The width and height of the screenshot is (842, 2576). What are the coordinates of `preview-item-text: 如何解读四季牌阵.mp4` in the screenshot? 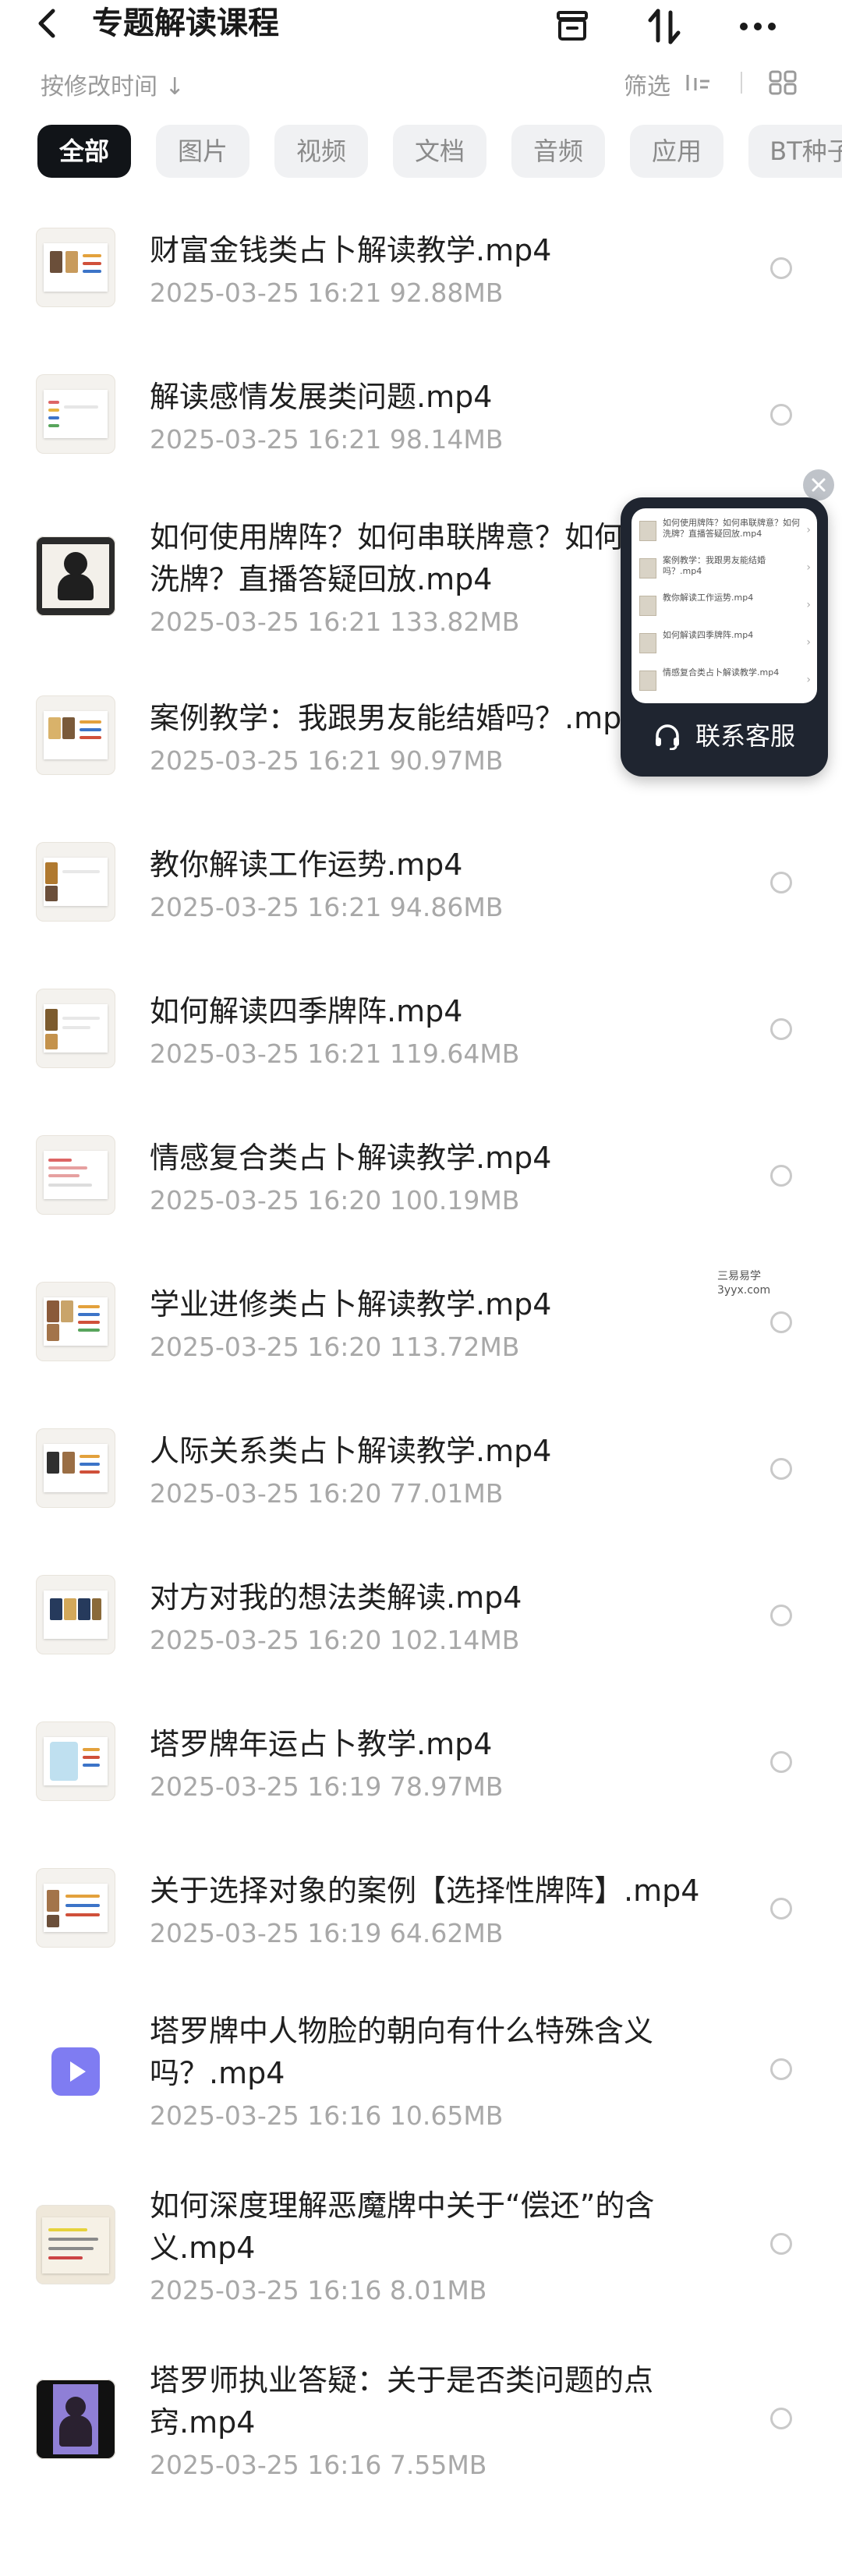 It's located at (709, 635).